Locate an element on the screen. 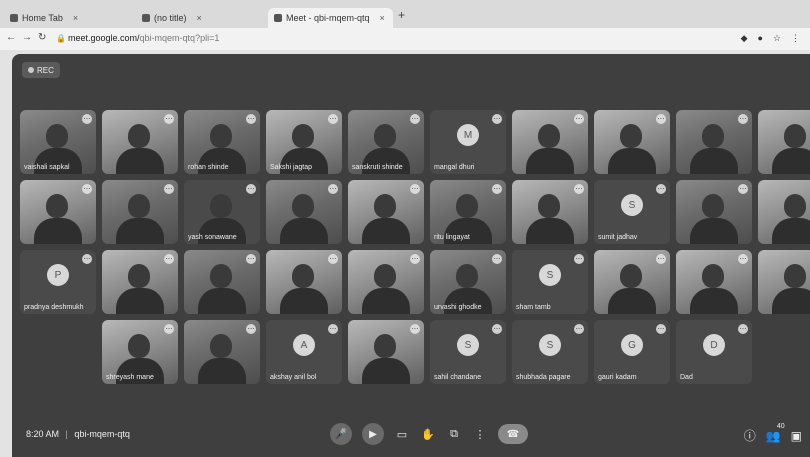  tab-1: Home Tab × is located at coordinates (66, 18).